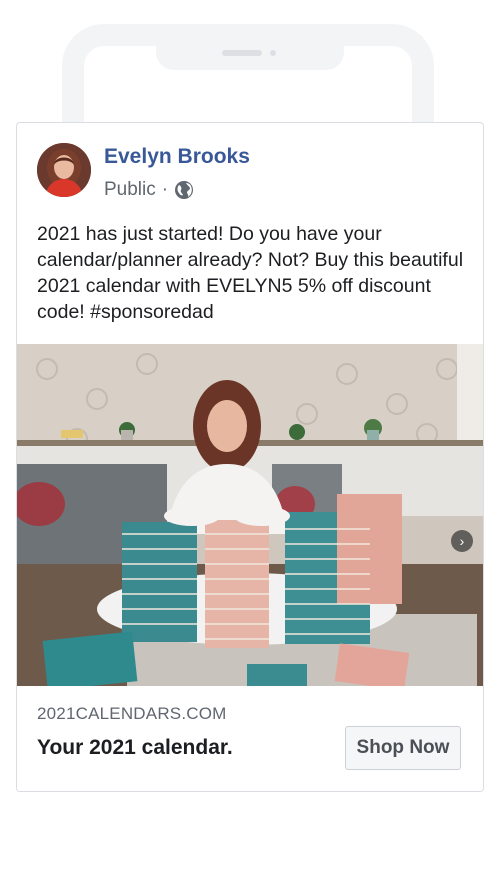 The height and width of the screenshot is (884, 500). Describe the element at coordinates (273, 53) in the screenshot. I see `phone-camera` at that location.